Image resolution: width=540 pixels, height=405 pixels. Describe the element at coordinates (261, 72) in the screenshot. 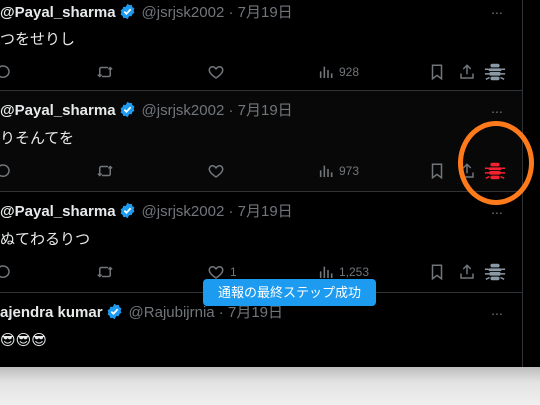

I see `post-actions: 928` at that location.